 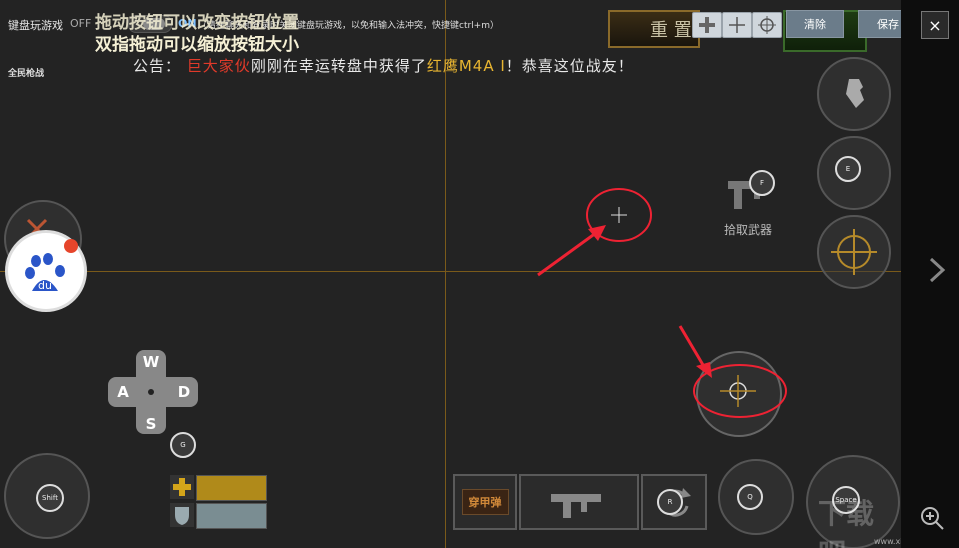 I want to click on armor-piercing-ammo-button: 穿甲弹, so click(x=485, y=502).